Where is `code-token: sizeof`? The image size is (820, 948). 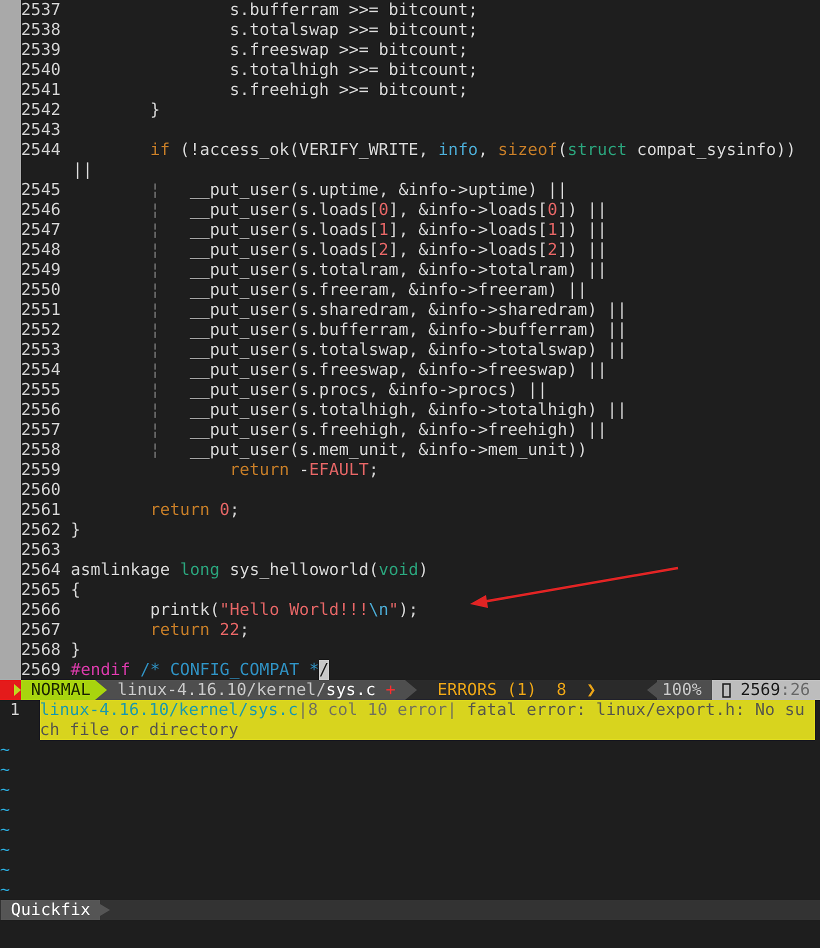 code-token: sizeof is located at coordinates (528, 150).